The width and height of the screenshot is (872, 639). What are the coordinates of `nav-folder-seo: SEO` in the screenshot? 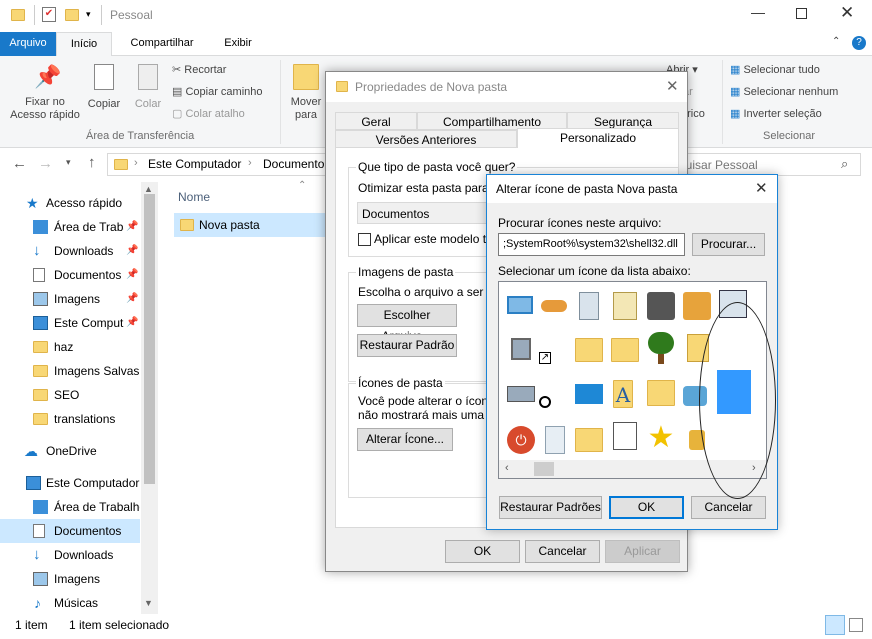 It's located at (70, 395).